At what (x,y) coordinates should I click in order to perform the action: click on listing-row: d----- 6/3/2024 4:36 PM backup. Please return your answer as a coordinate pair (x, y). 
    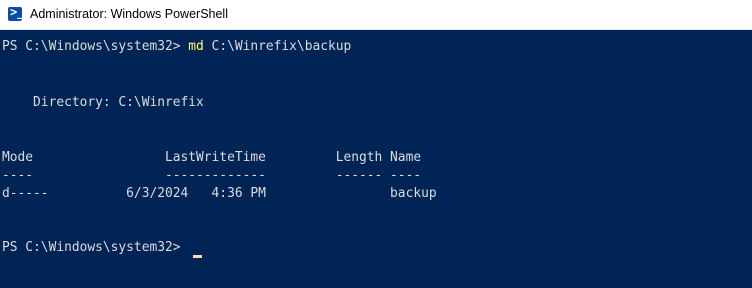
    Looking at the image, I should click on (219, 193).